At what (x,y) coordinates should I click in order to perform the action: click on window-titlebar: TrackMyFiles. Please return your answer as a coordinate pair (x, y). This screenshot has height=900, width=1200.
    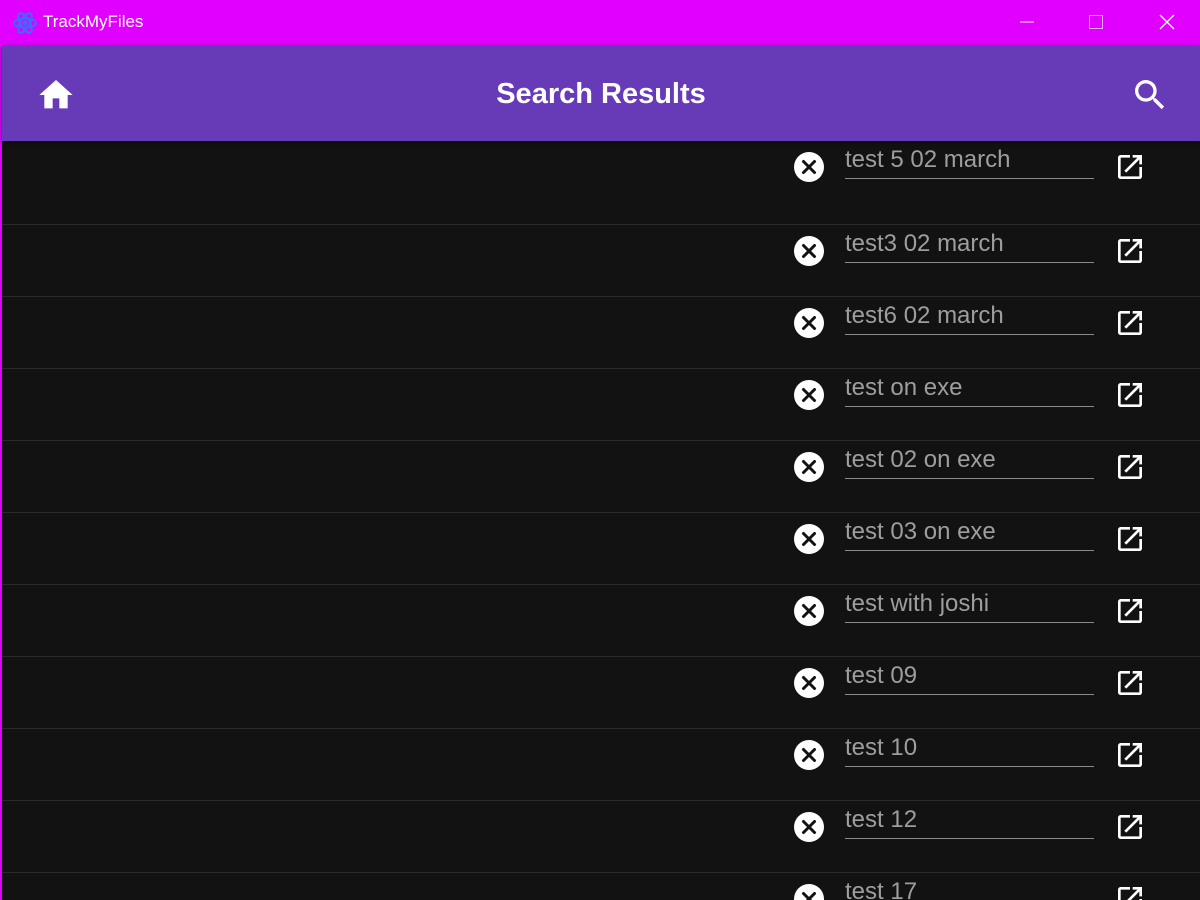
    Looking at the image, I should click on (600, 22).